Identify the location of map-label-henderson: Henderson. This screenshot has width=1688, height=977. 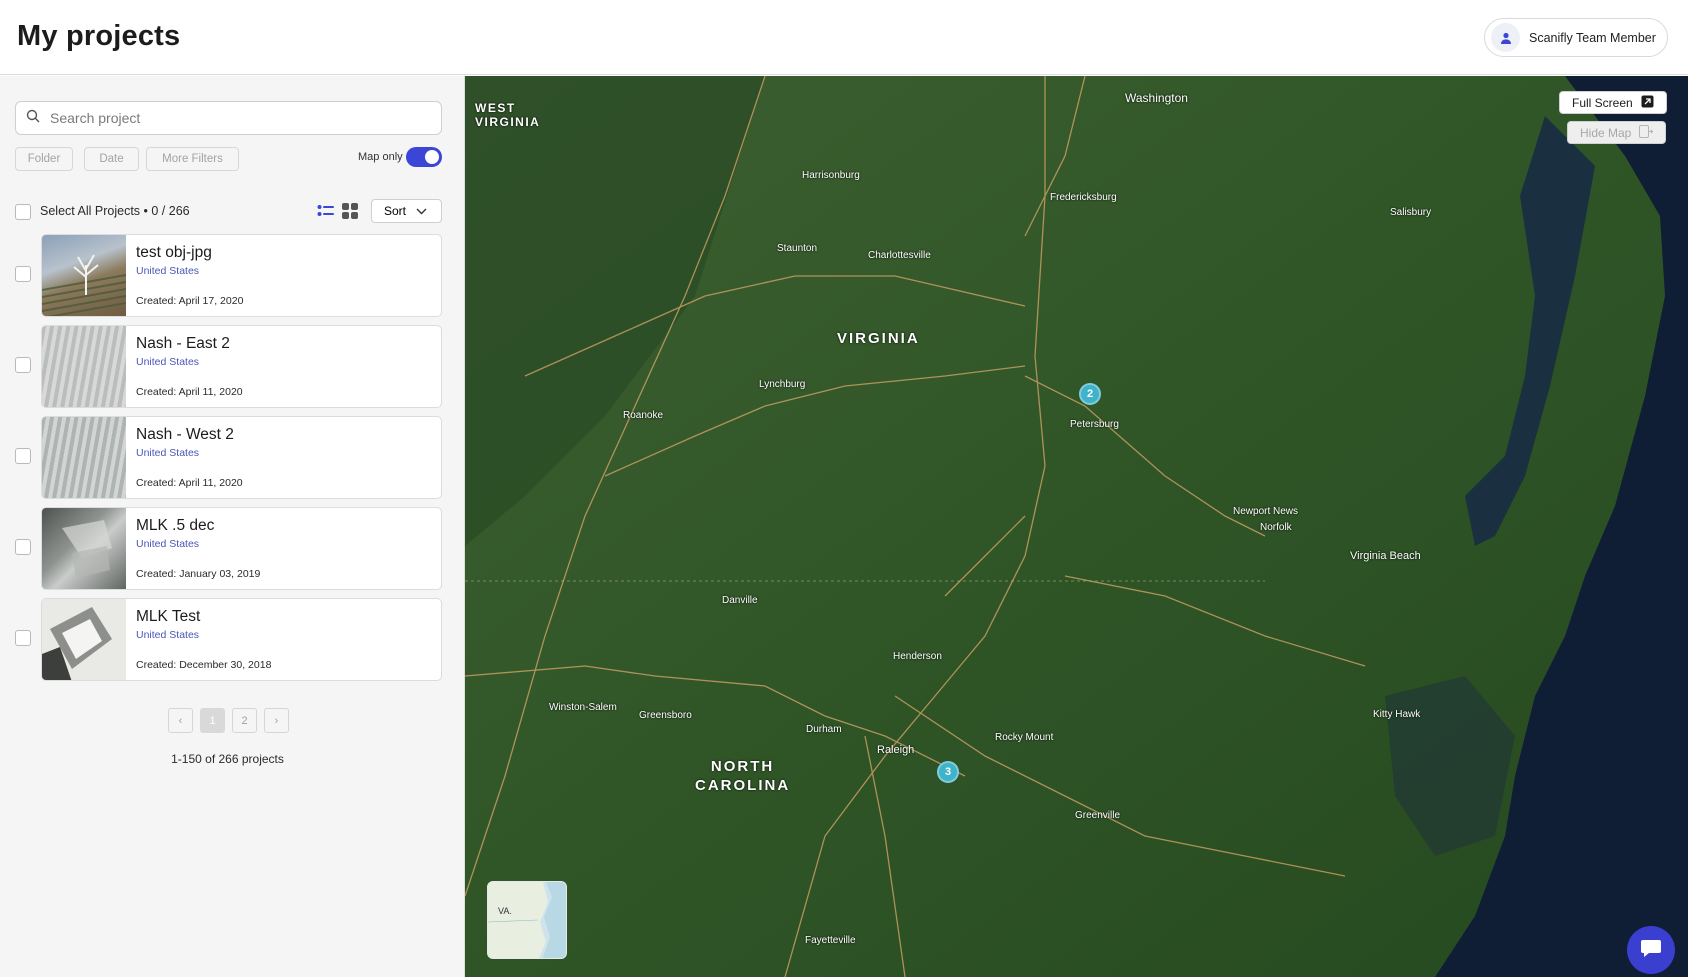
(917, 656).